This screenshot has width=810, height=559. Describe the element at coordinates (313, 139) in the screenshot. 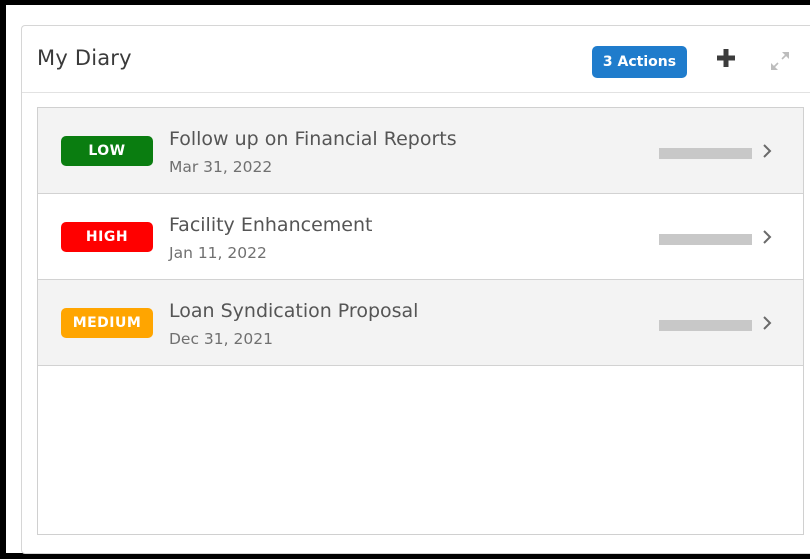

I see `diary-item-title: Follow up on Financial Reports` at that location.